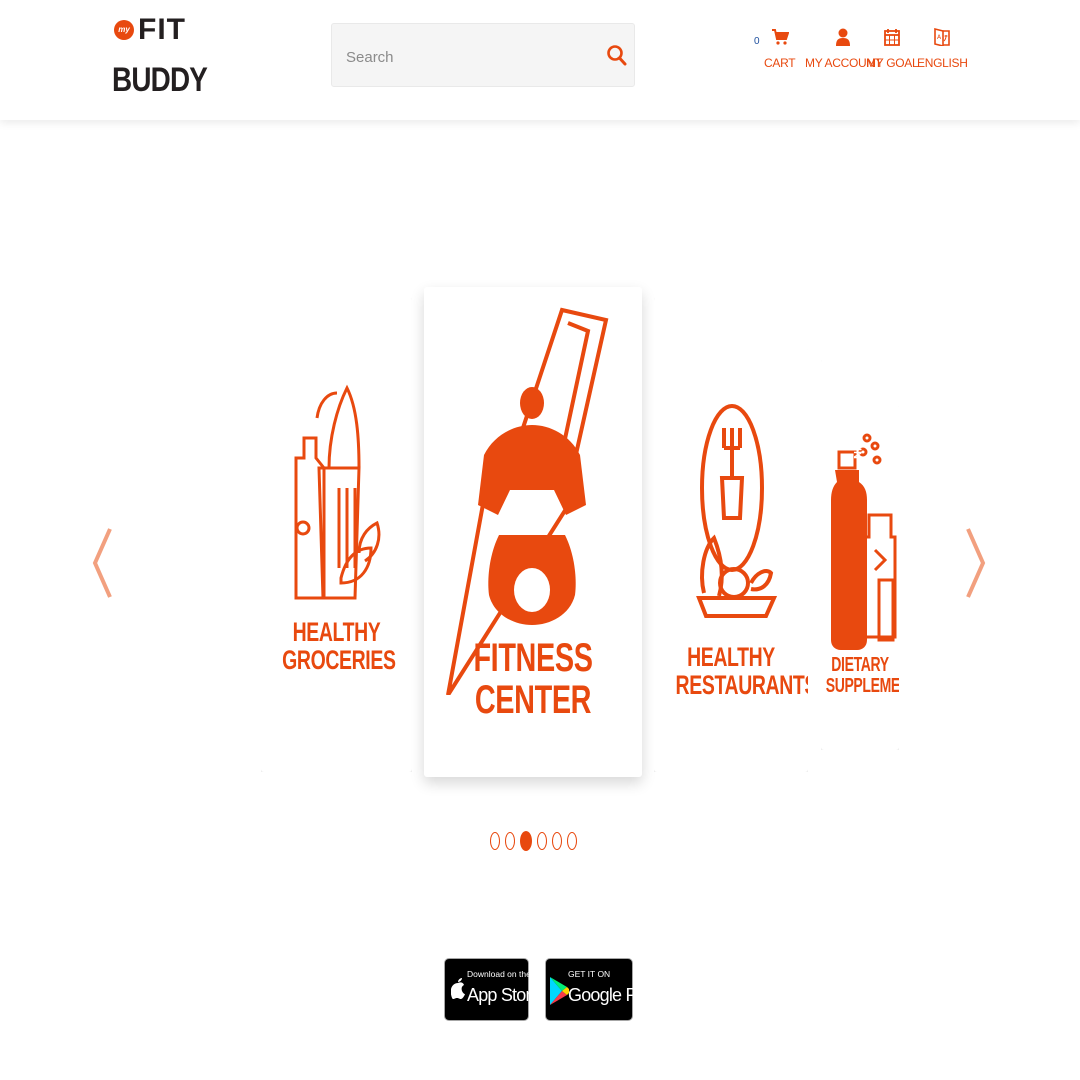  I want to click on carousel-card-fitness-center: FITNESS CENTER, so click(533, 532).